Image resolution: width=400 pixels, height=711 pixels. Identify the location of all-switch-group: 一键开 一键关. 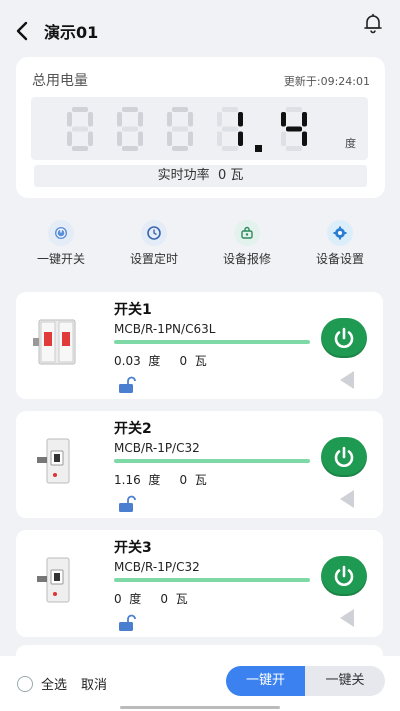
(305, 681).